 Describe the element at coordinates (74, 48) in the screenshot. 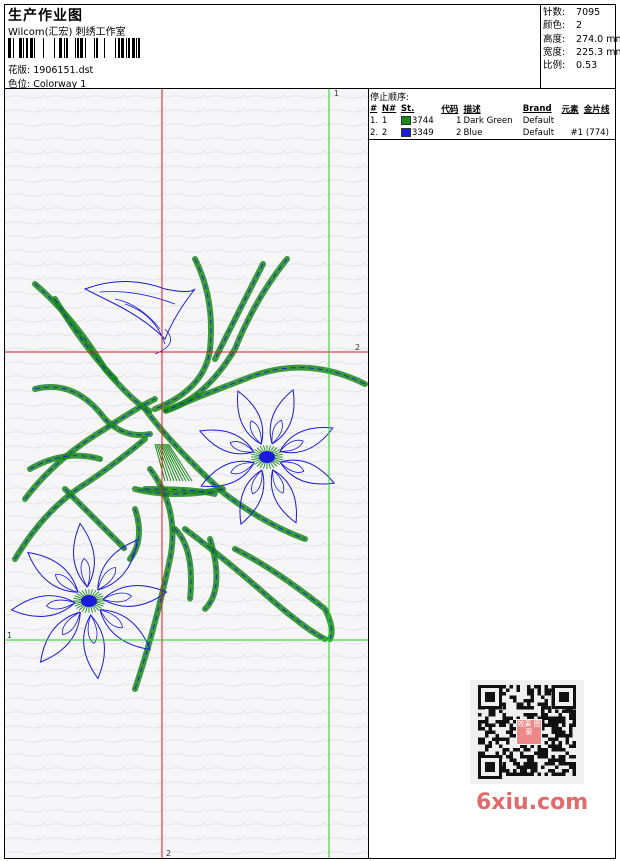

I see `barcode` at that location.